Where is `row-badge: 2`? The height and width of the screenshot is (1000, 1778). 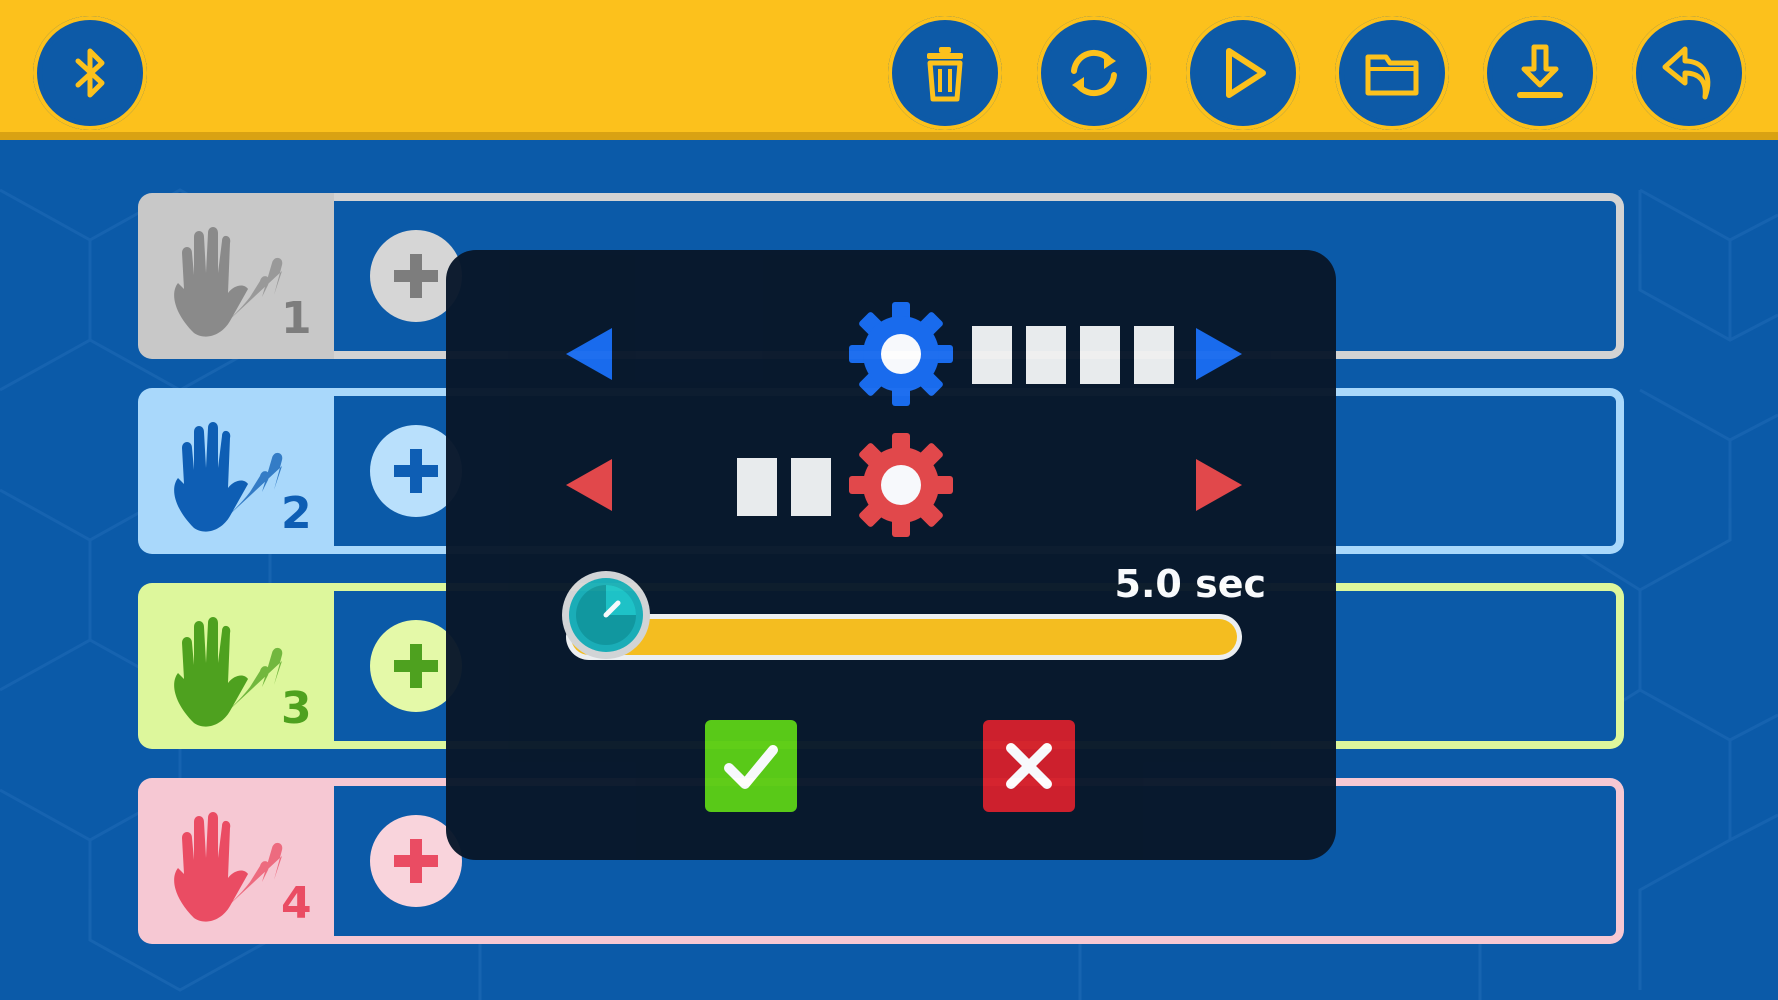
row-badge: 2 is located at coordinates (236, 471).